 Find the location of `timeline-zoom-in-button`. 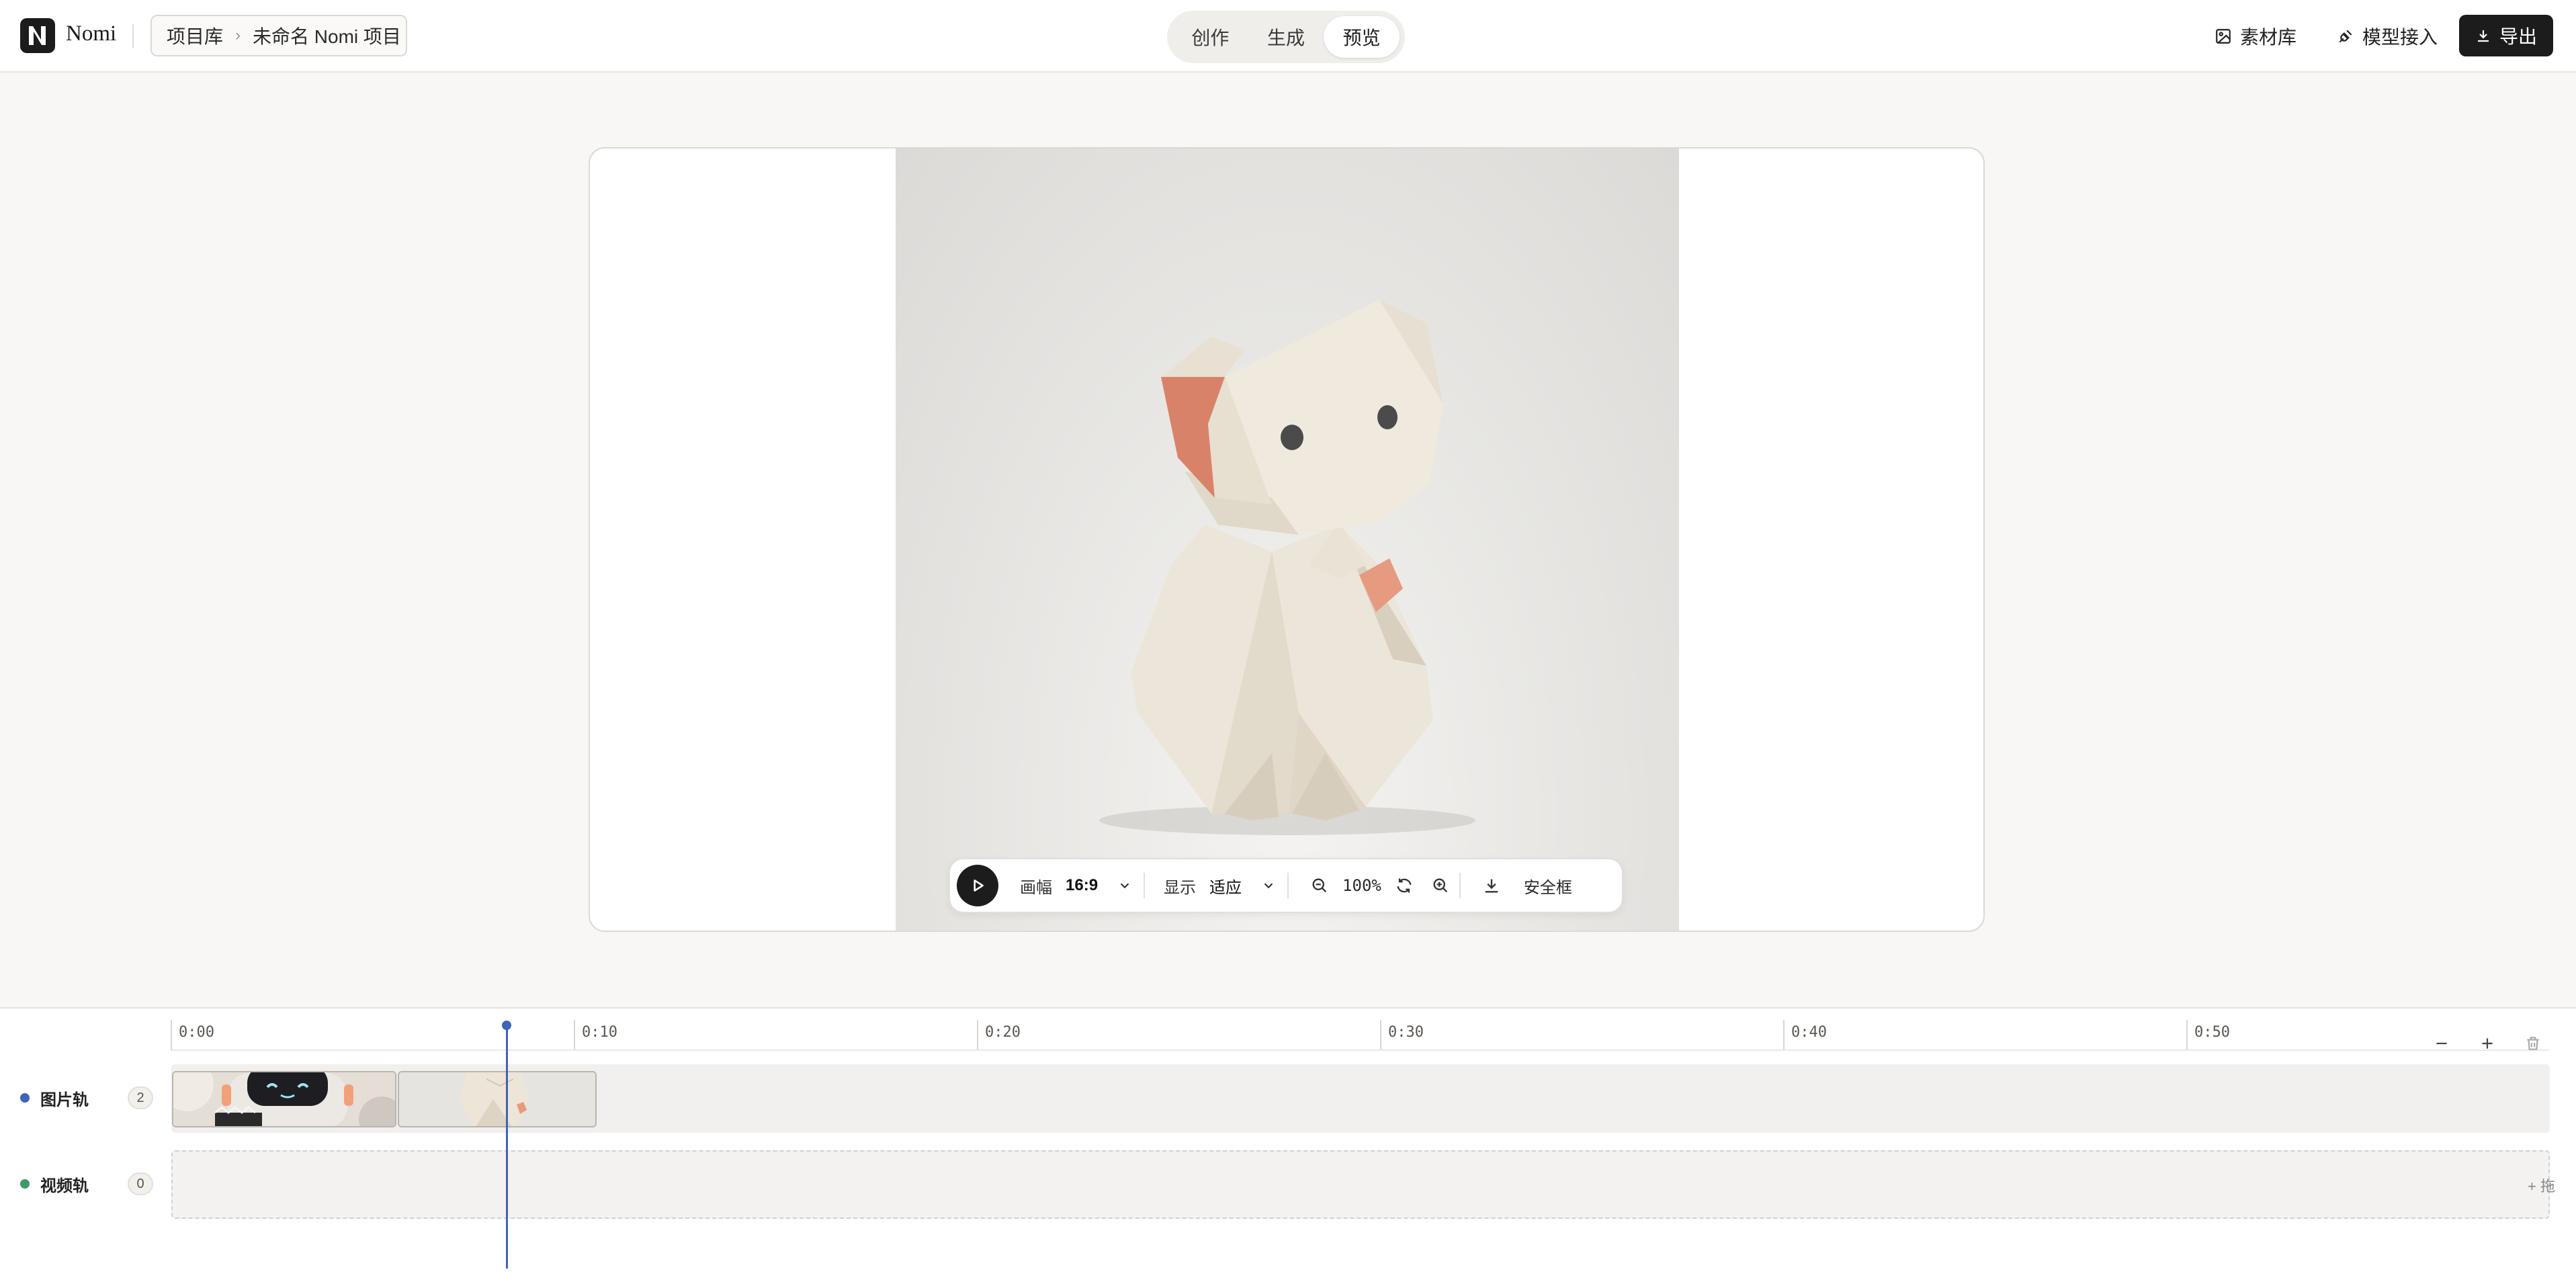

timeline-zoom-in-button is located at coordinates (2487, 1043).